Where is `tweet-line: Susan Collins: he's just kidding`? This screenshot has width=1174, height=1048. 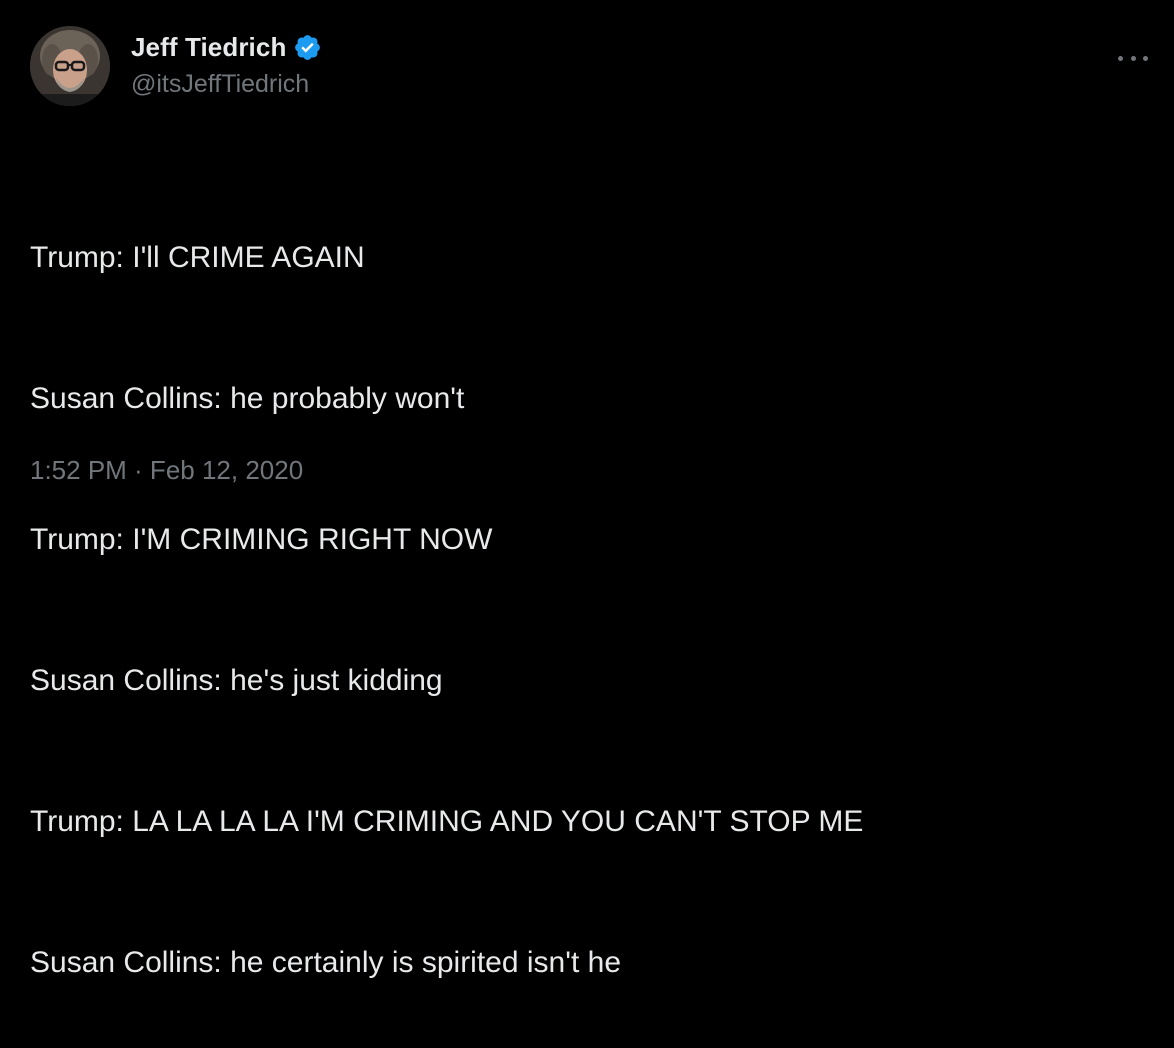
tweet-line: Susan Collins: he's just kidding is located at coordinates (236, 680).